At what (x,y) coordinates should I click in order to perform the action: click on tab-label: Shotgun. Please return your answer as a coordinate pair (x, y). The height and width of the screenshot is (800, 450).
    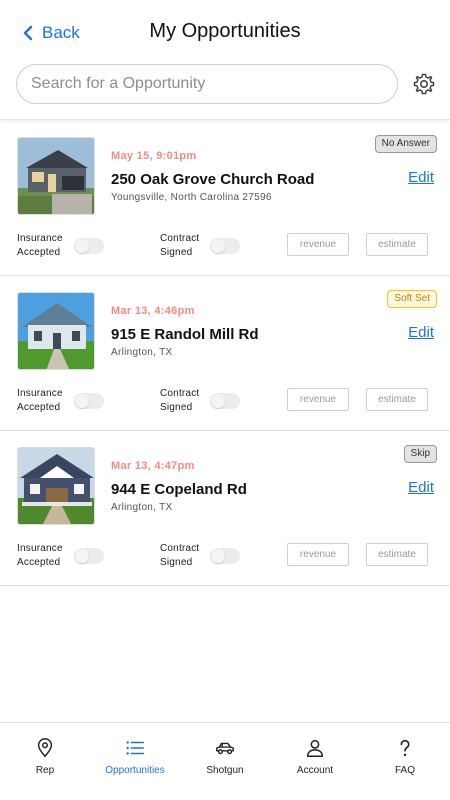
    Looking at the image, I should click on (225, 770).